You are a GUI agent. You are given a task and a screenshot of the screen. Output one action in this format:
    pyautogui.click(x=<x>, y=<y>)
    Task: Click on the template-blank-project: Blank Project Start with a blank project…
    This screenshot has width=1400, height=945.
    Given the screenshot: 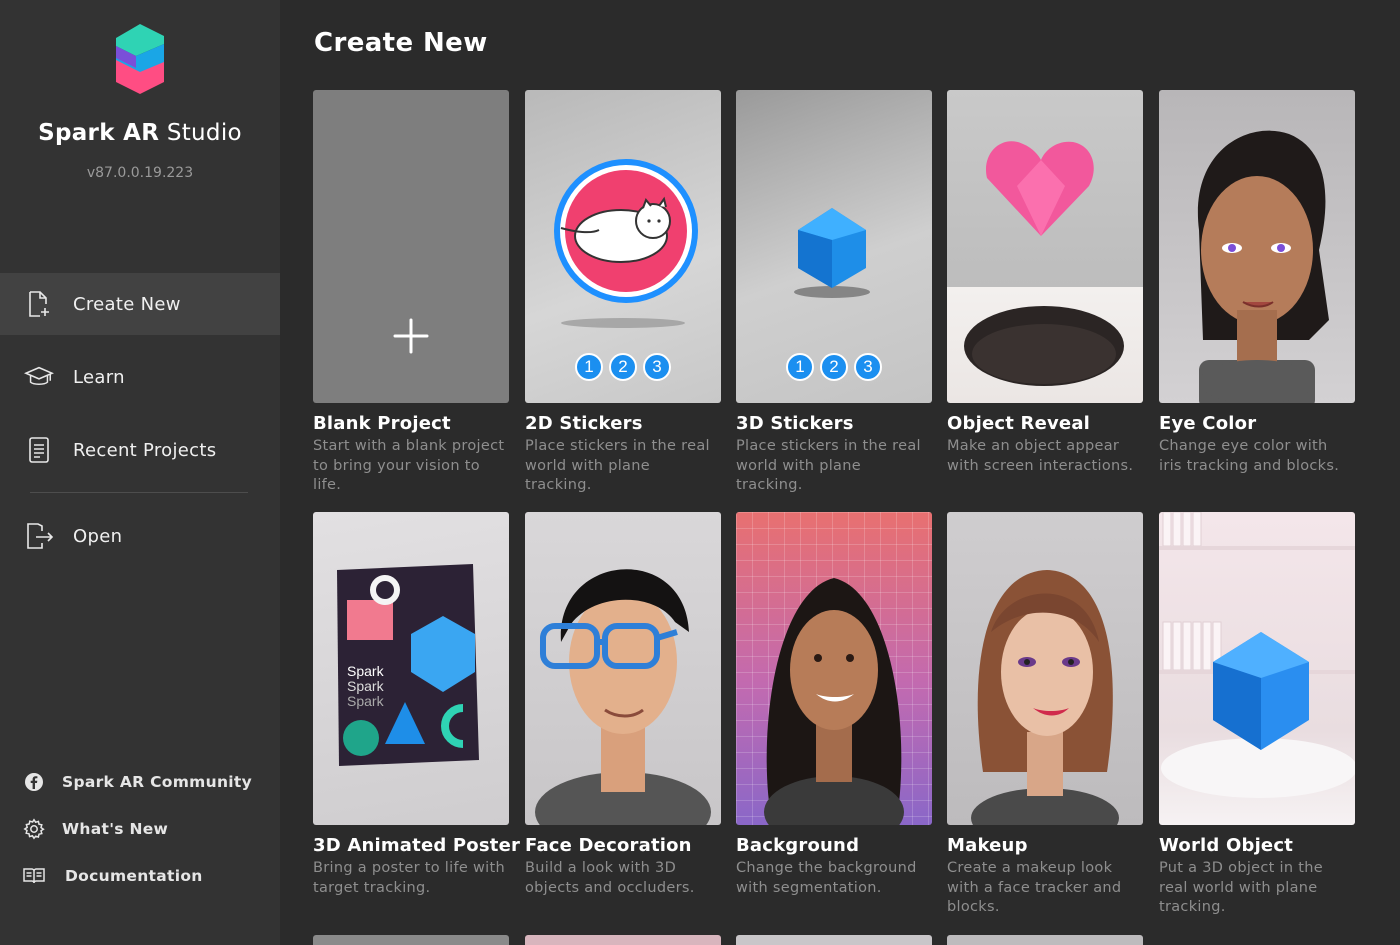 What is the action you would take?
    pyautogui.click(x=411, y=293)
    